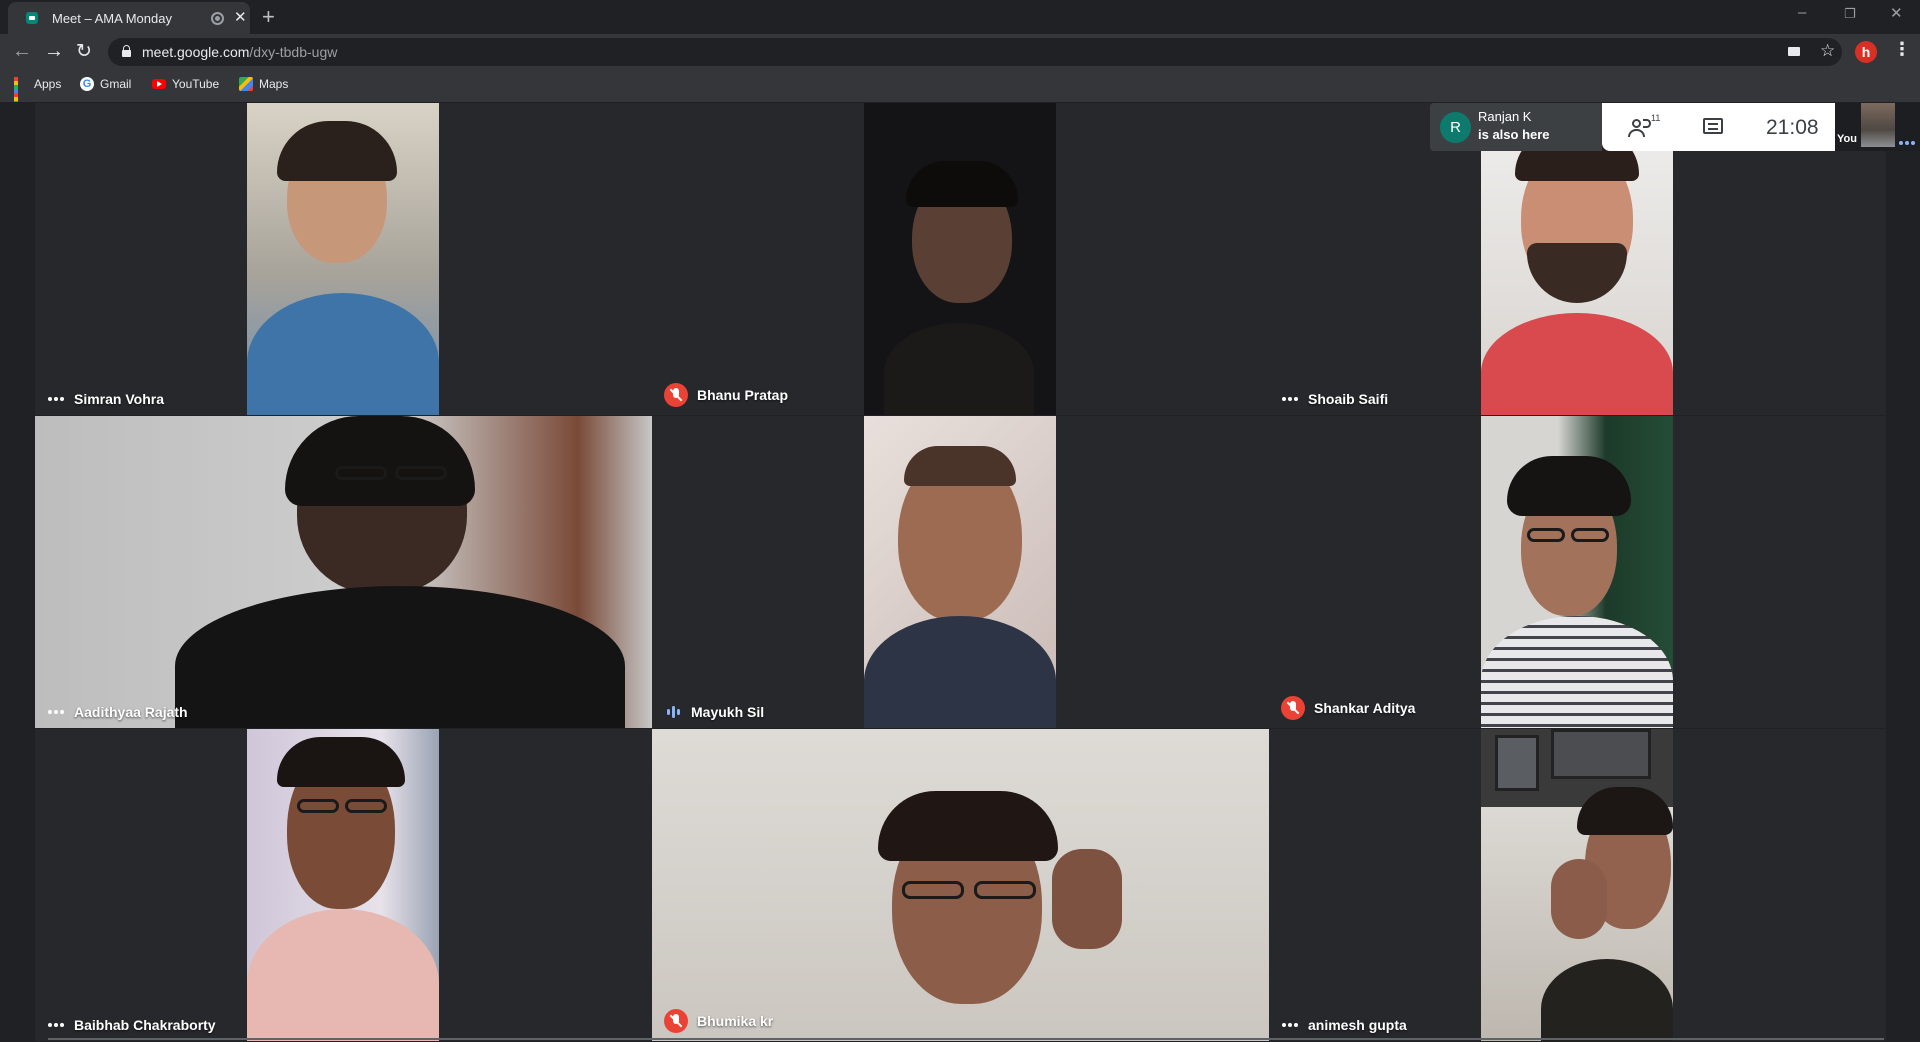  Describe the element at coordinates (975, 52) in the screenshot. I see `address-bar: meet.google.com/dxy-tbdb-ugw ☆` at that location.